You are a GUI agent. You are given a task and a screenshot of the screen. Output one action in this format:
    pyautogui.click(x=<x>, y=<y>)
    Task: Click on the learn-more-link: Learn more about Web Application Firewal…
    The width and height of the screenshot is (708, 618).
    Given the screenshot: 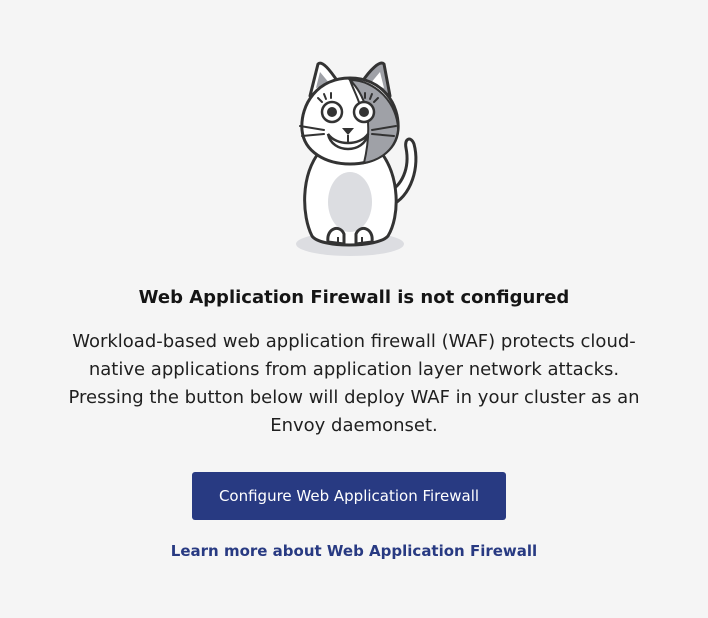 What is the action you would take?
    pyautogui.click(x=354, y=551)
    